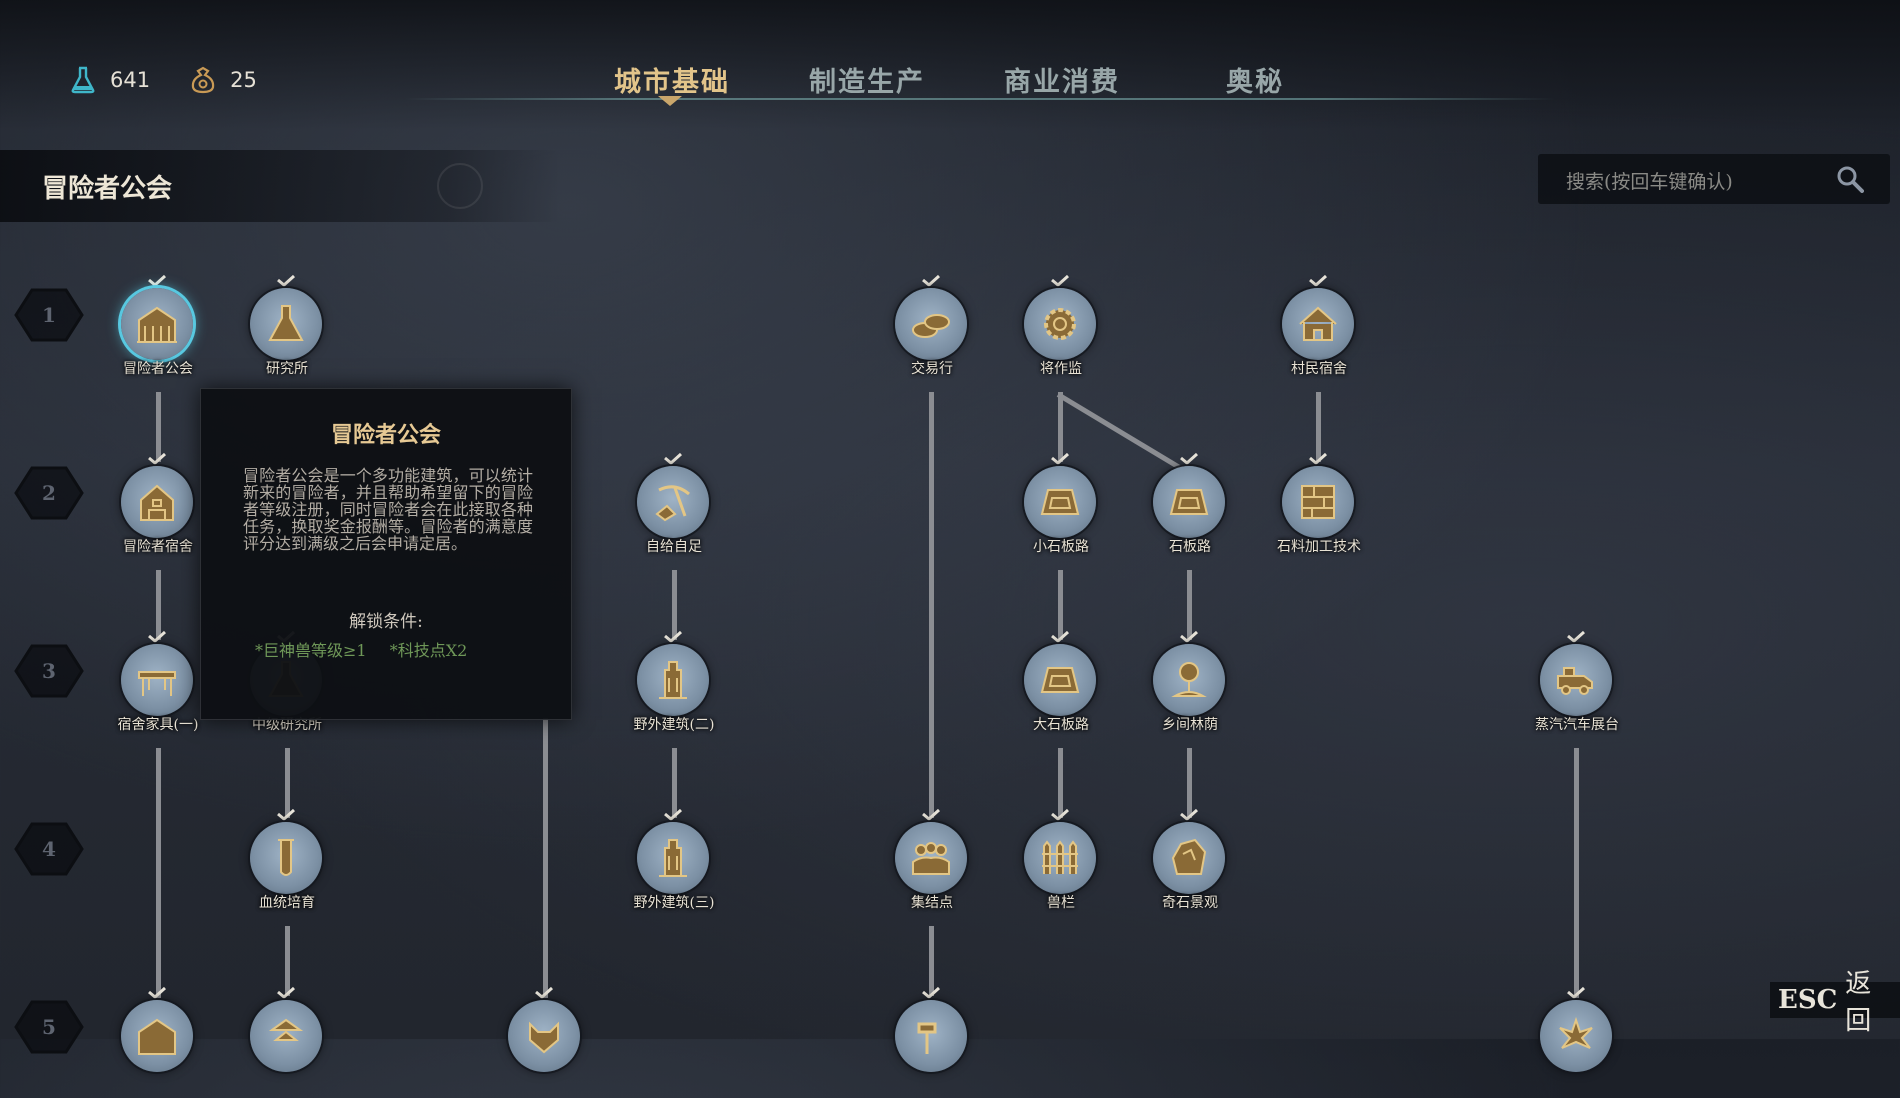  I want to click on tech-node-field-building-3: 野外建筑(三), so click(674, 864).